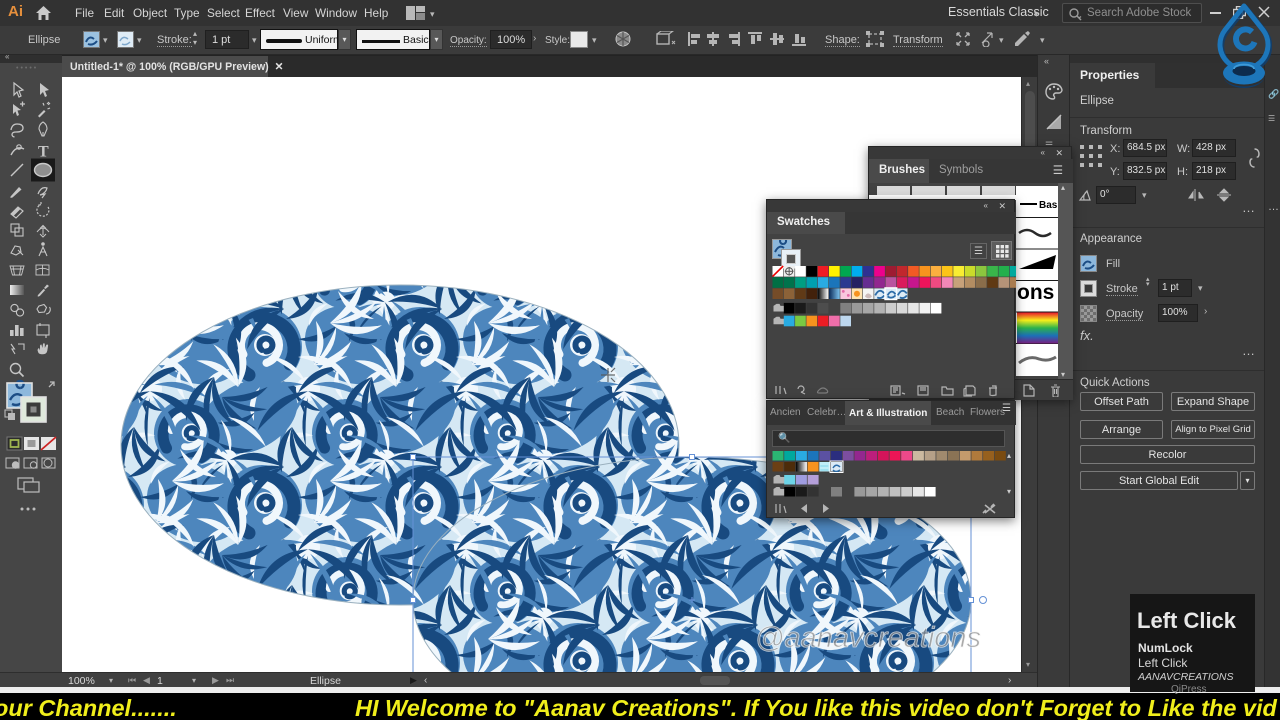 The image size is (1280, 720). What do you see at coordinates (43, 152) in the screenshot?
I see `svg-text: T` at bounding box center [43, 152].